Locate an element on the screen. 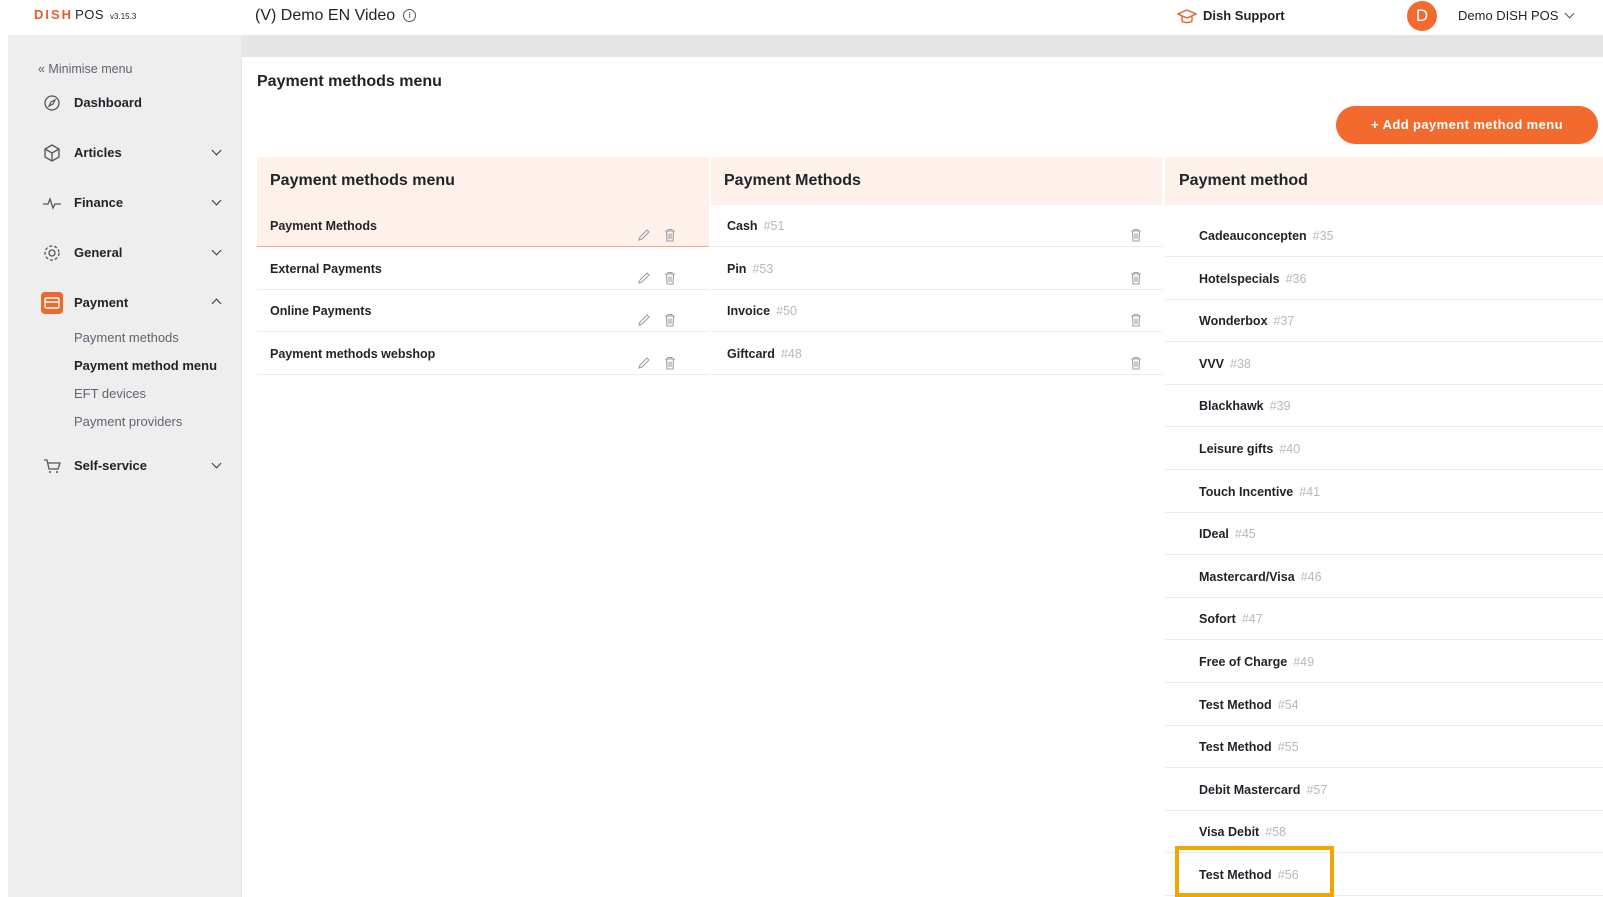 Image resolution: width=1603 pixels, height=897 pixels. available-method-id: #38 is located at coordinates (1240, 363).